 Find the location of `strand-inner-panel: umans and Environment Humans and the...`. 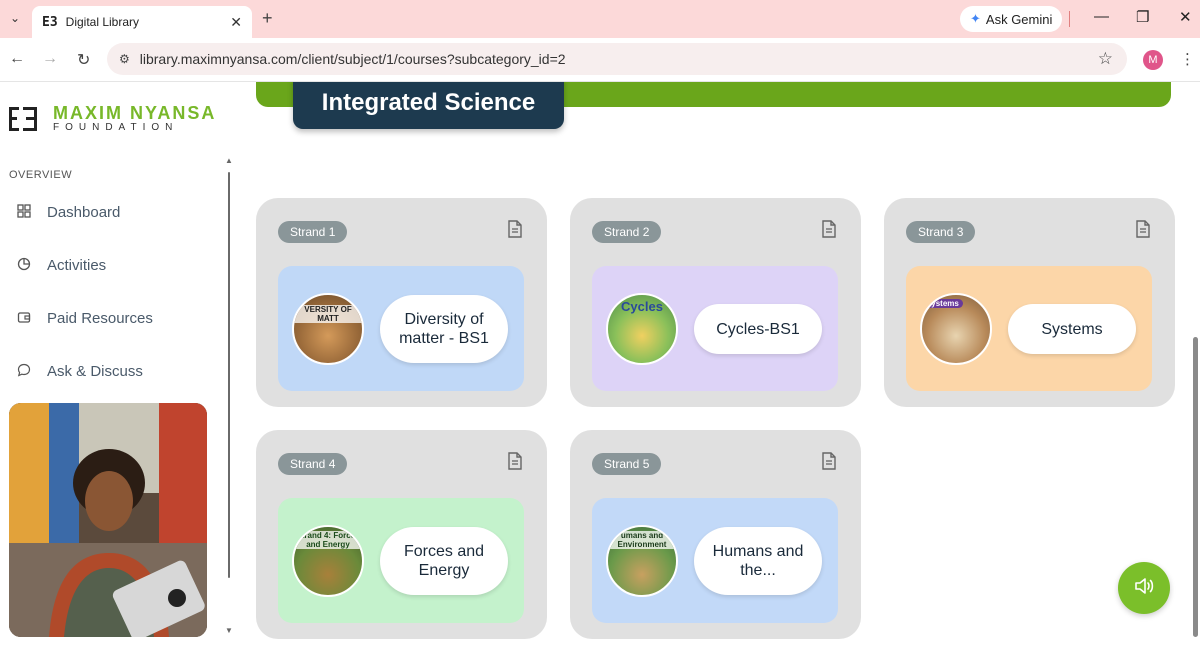

strand-inner-panel: umans and Environment Humans and the... is located at coordinates (715, 560).